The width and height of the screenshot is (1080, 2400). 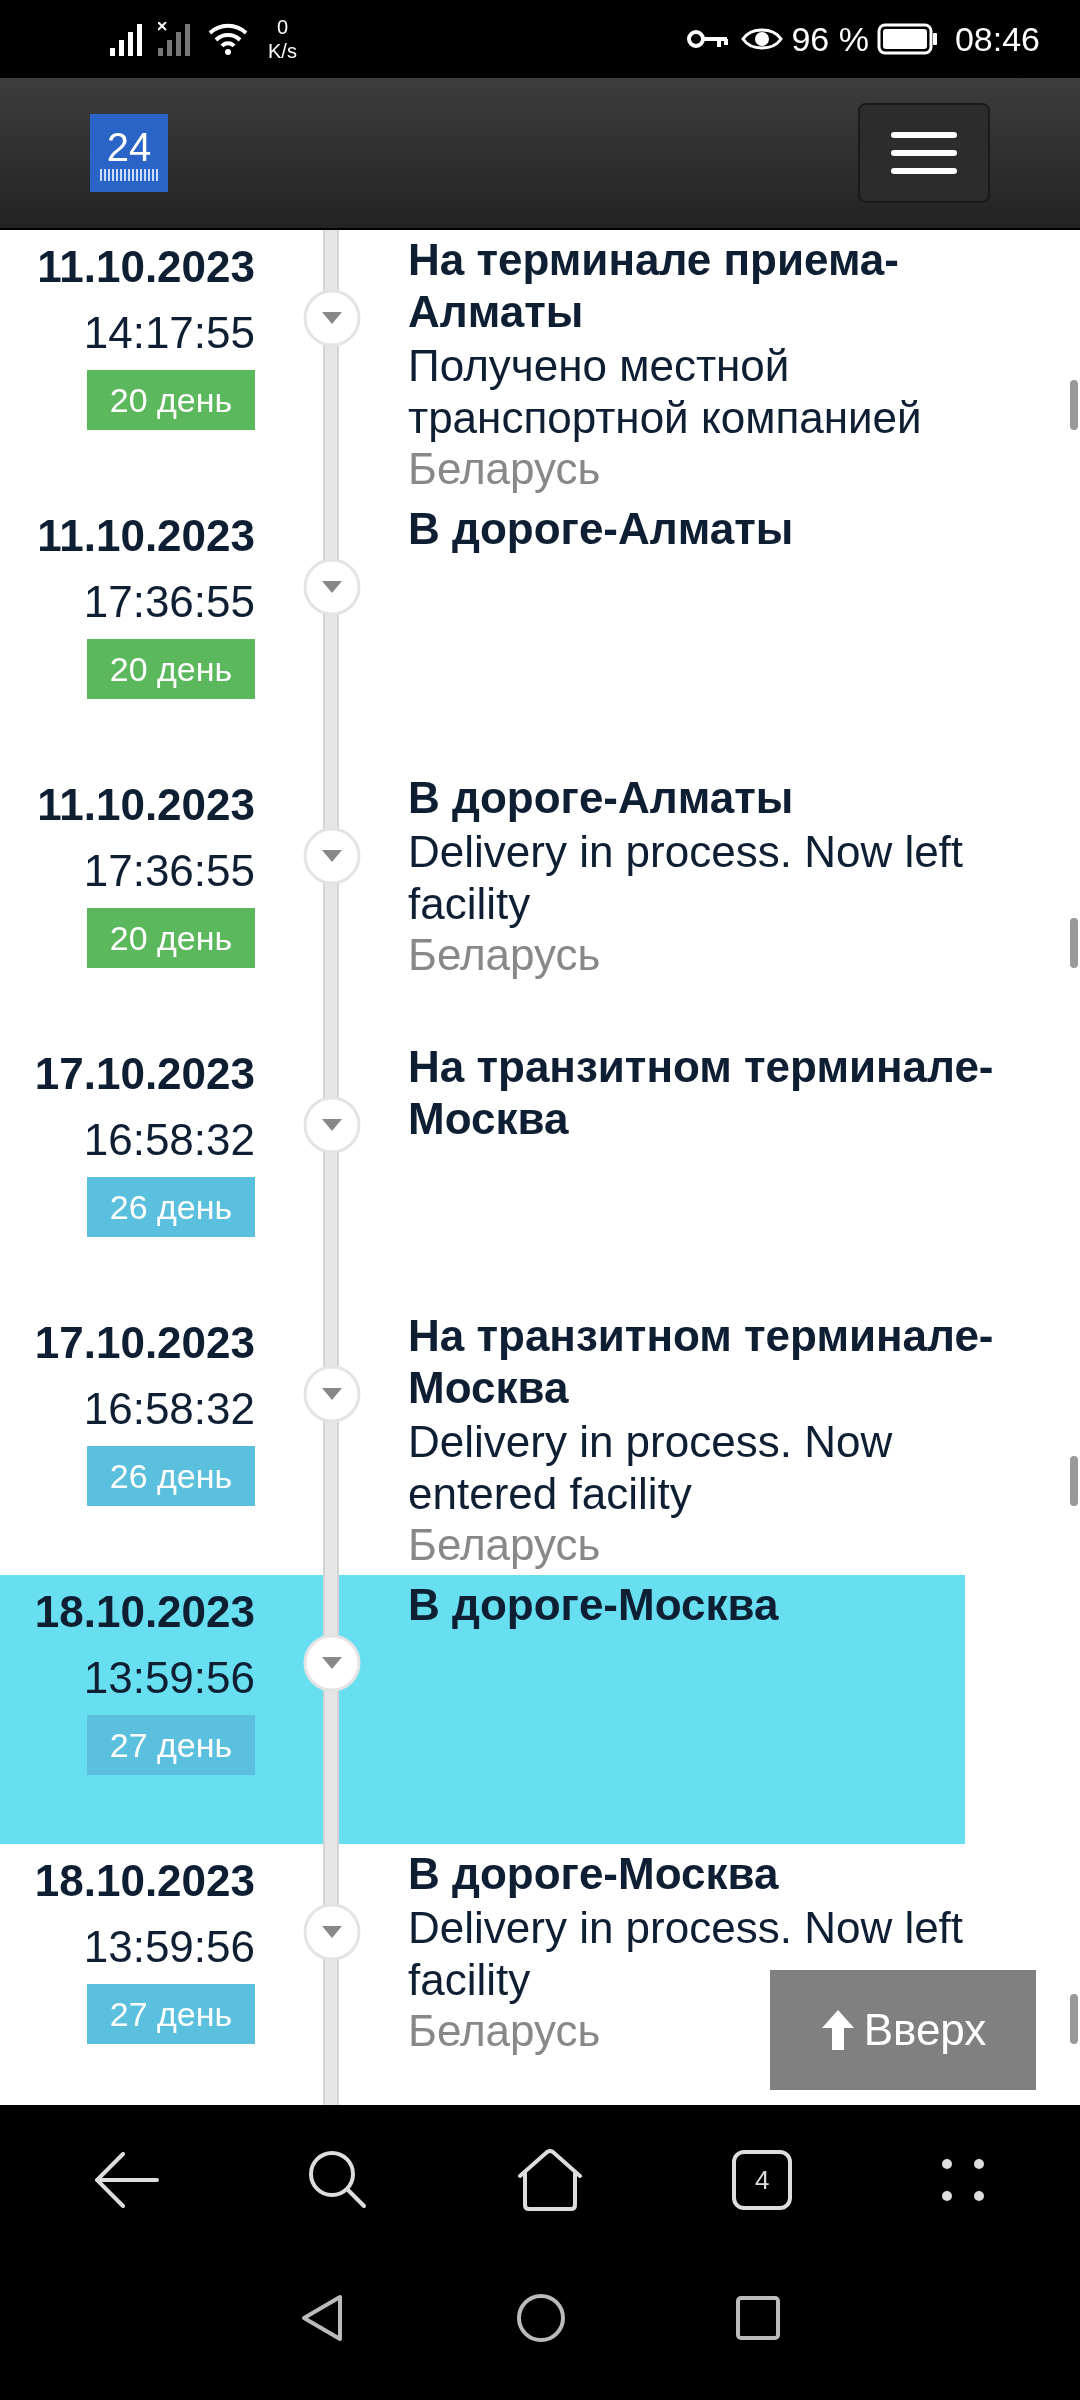 I want to click on key-icon, so click(x=708, y=39).